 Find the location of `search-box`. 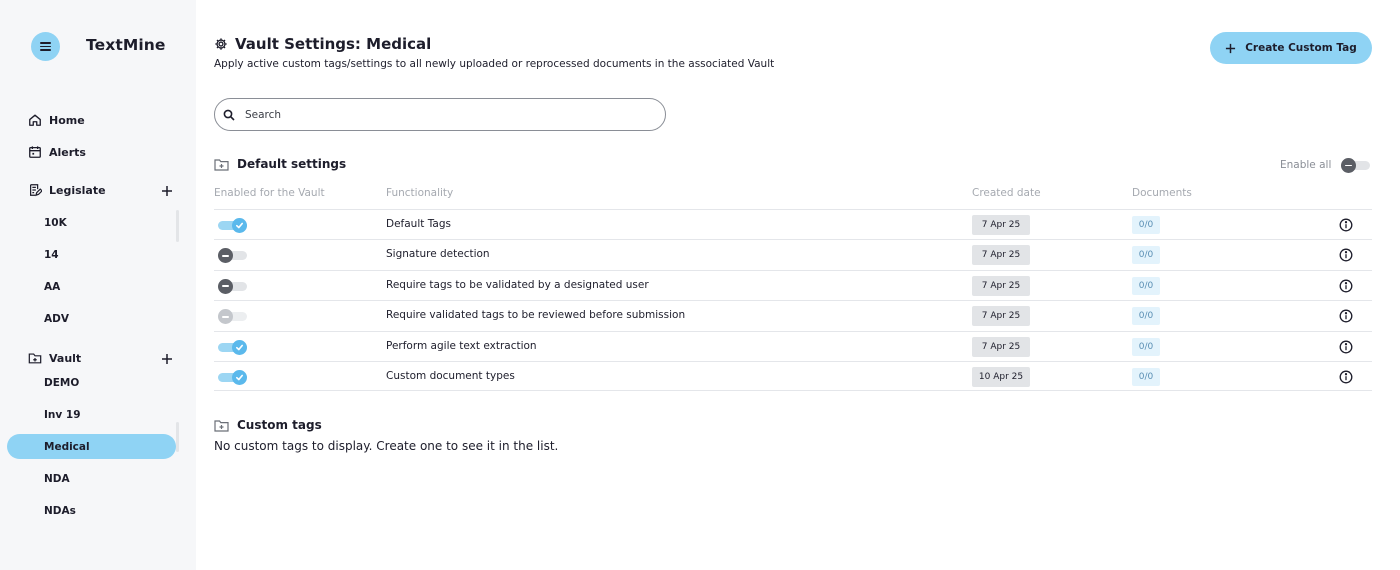

search-box is located at coordinates (440, 114).